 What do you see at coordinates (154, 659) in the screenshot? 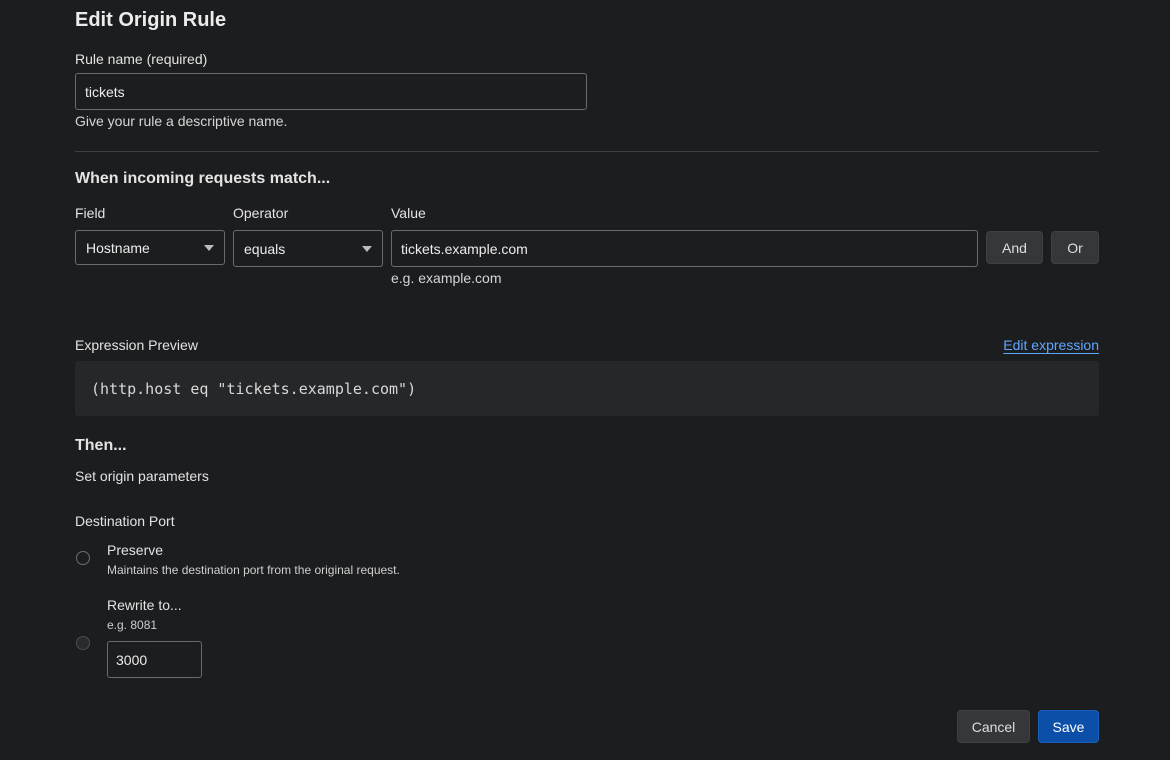
I see `rewrite-port-input: 3000` at bounding box center [154, 659].